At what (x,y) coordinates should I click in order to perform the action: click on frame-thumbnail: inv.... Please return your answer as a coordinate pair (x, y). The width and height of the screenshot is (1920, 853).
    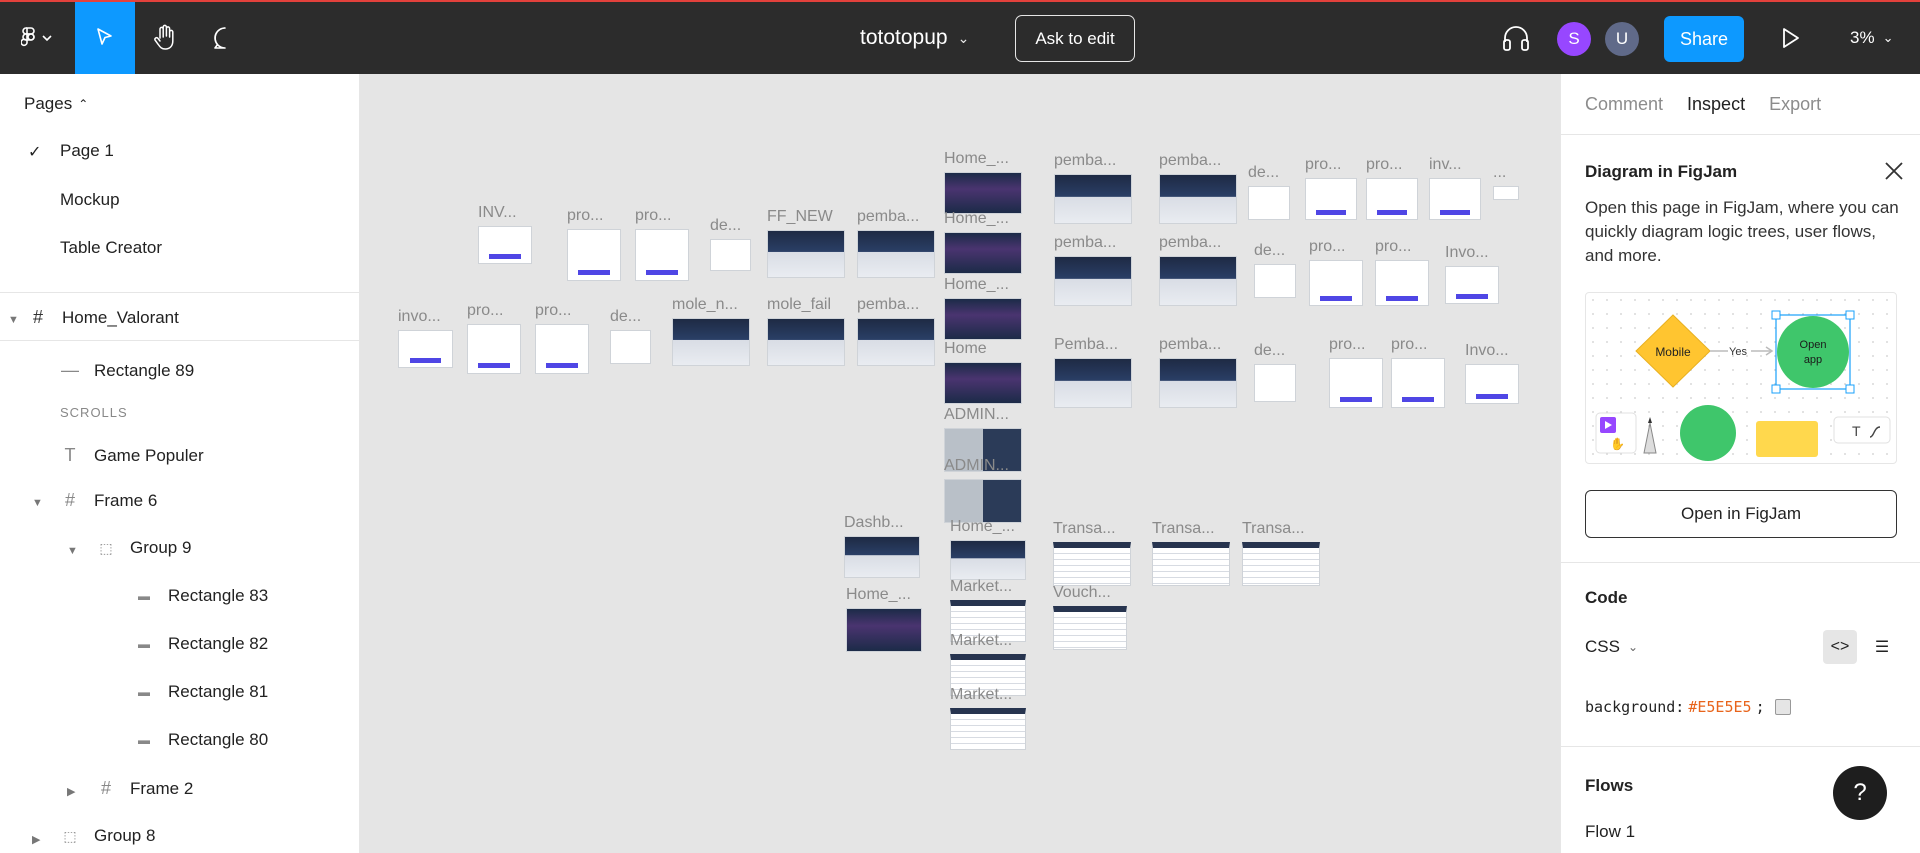
    Looking at the image, I should click on (1455, 188).